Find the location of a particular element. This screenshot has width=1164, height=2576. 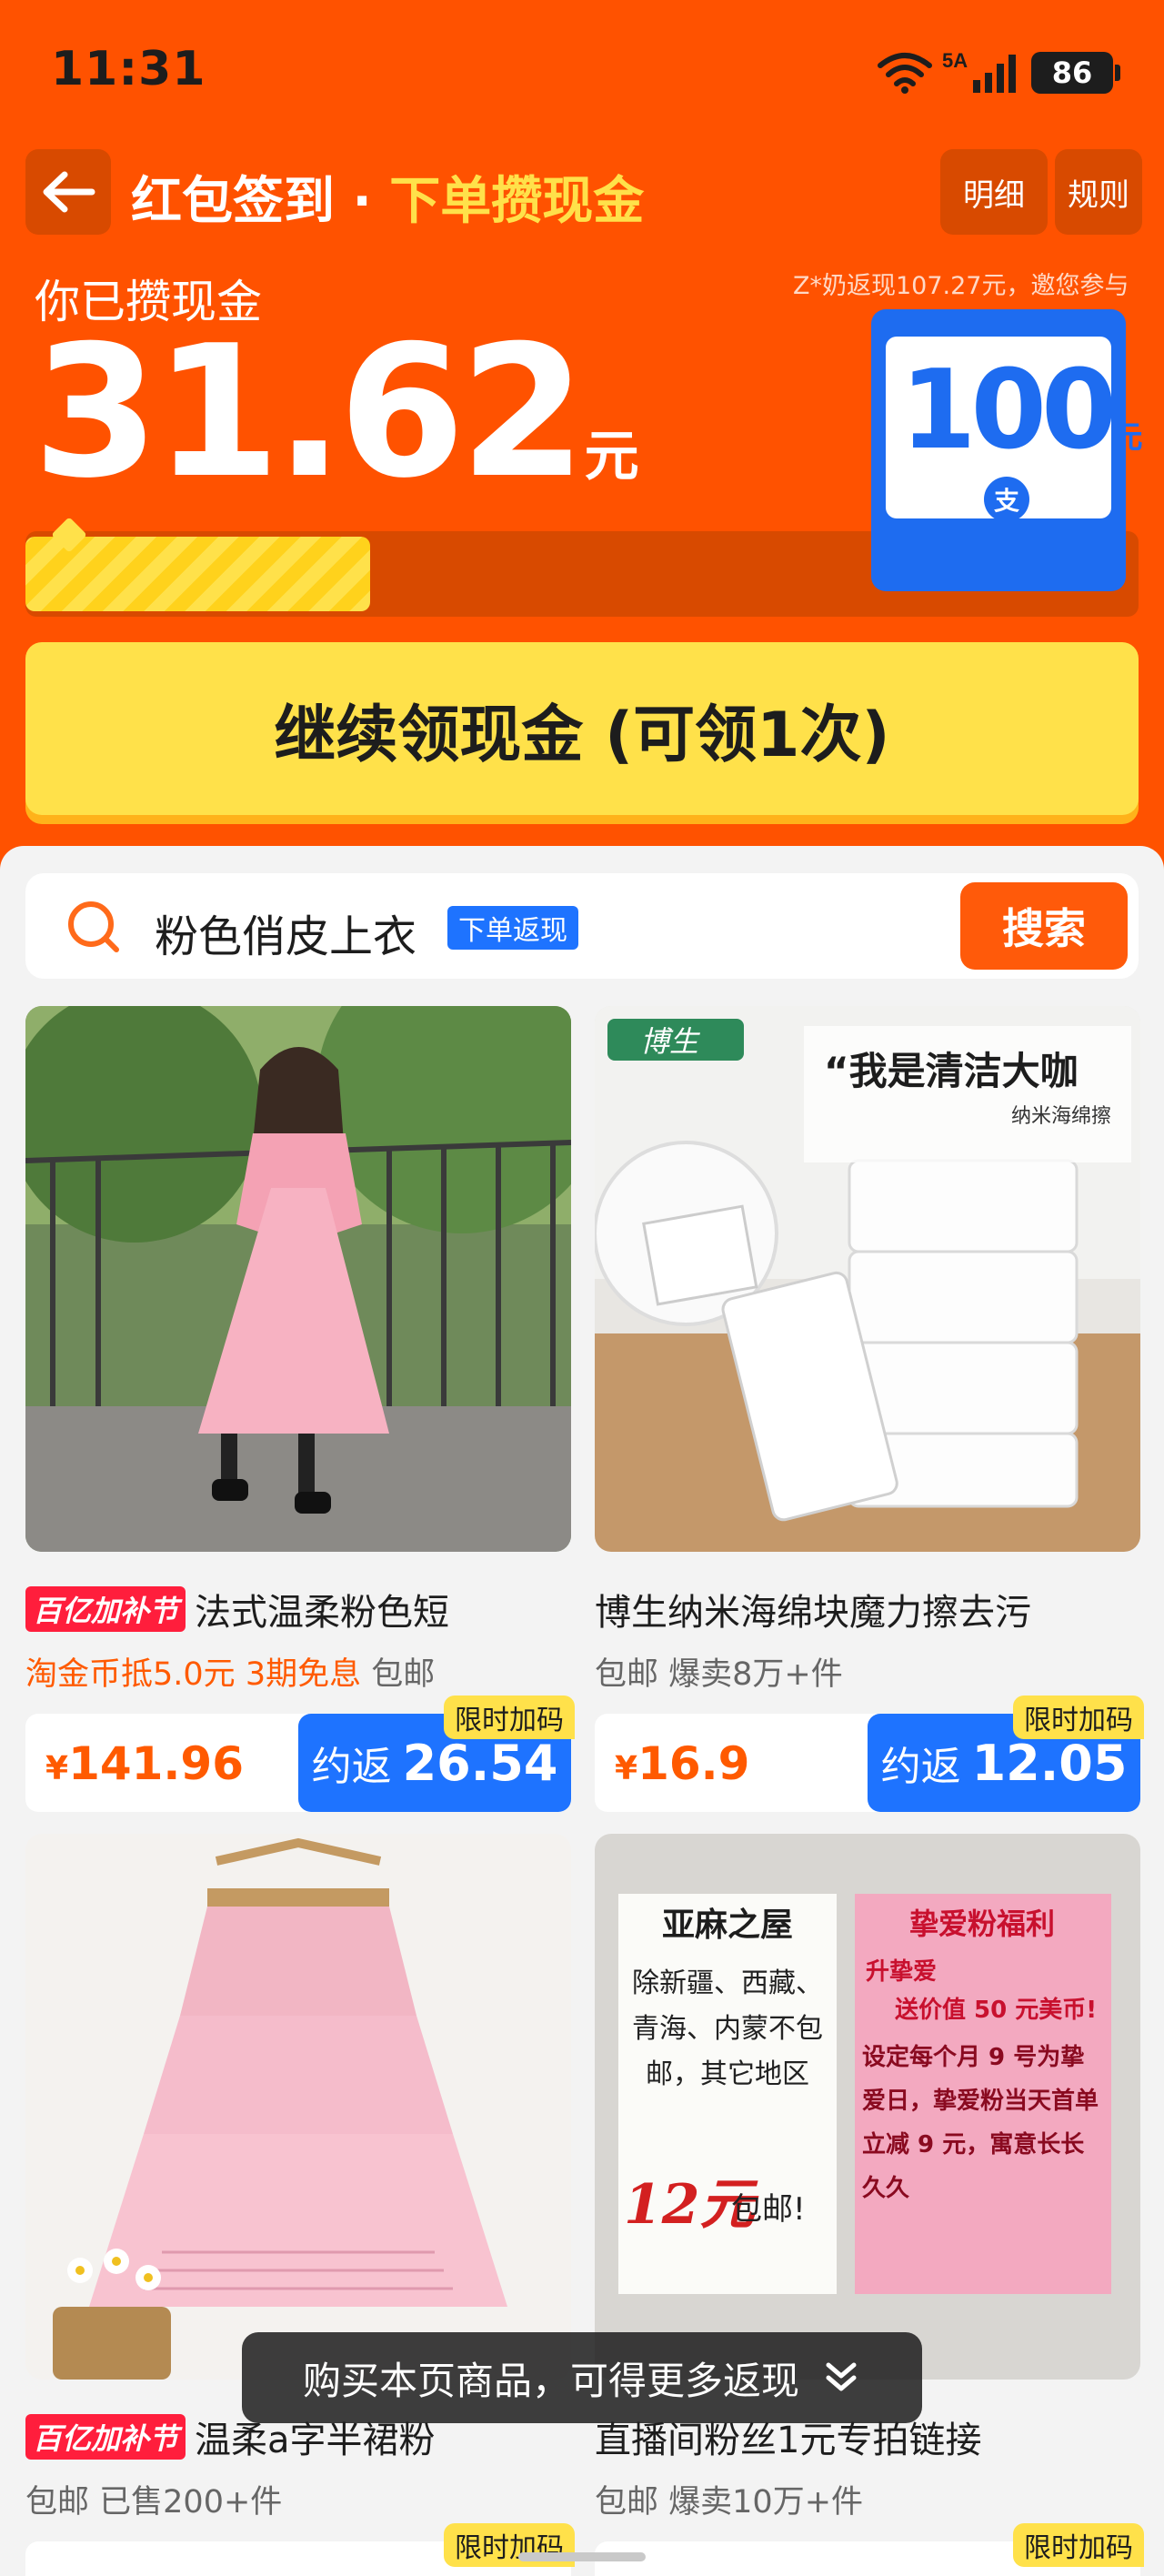

search-badge: 下单返现 is located at coordinates (513, 928).